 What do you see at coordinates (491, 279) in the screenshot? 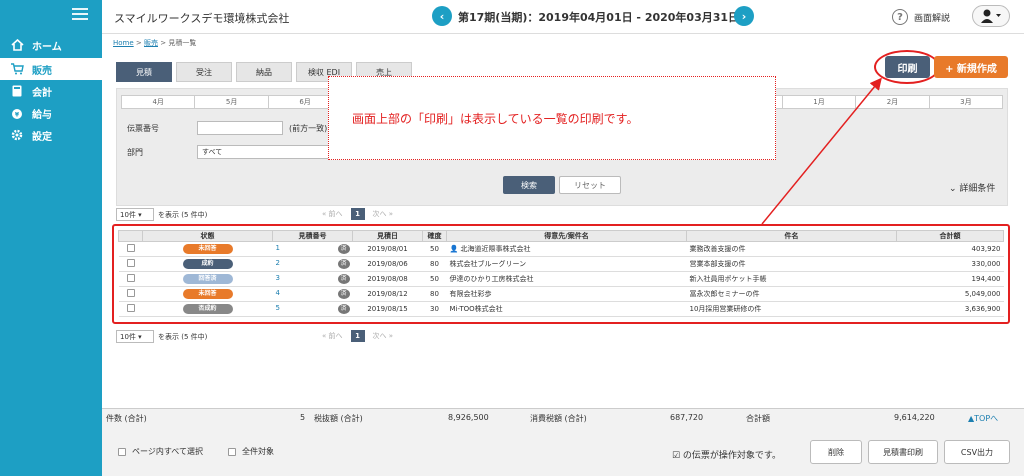
I see `client-name: 伊達のひかり工房株式会社` at bounding box center [491, 279].